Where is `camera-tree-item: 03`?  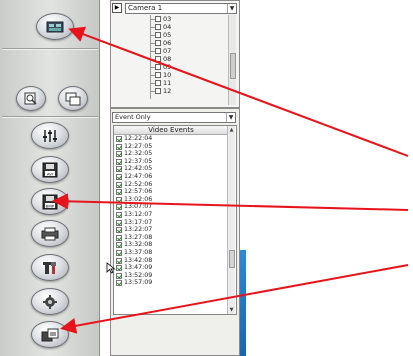
camera-tree-item: 03 is located at coordinates (187, 19).